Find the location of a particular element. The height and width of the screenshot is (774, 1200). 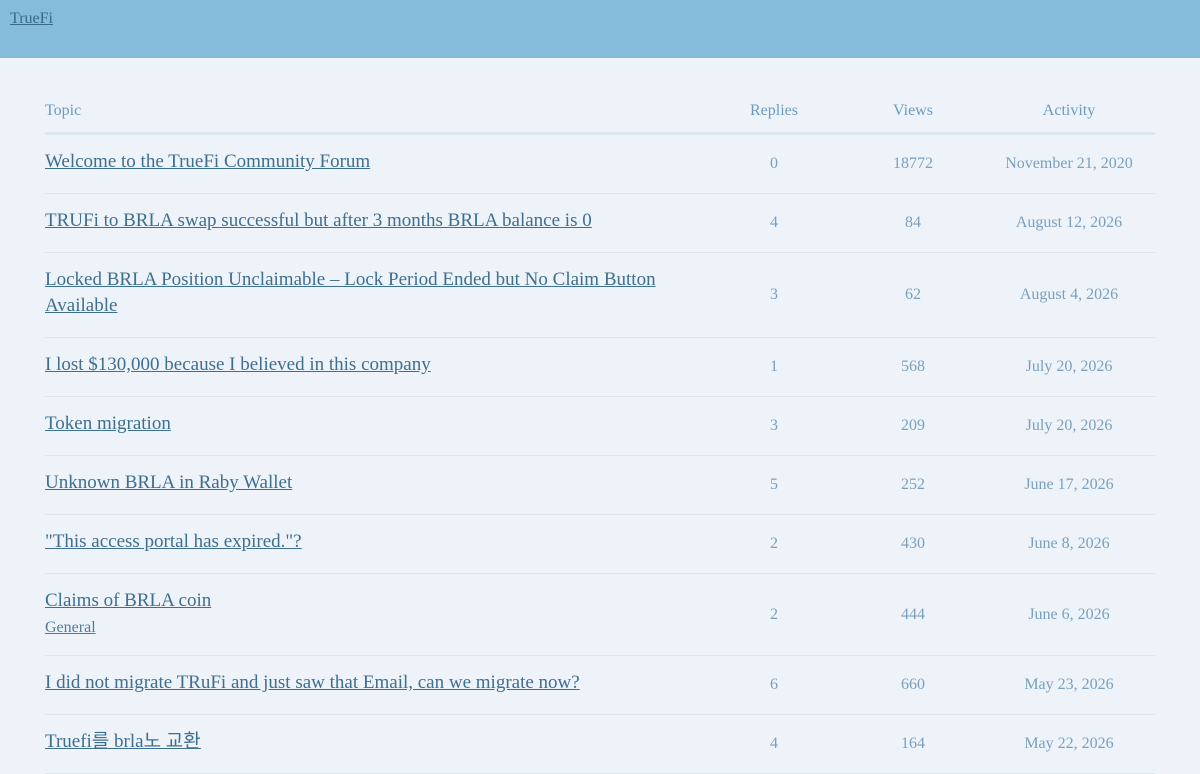

activity-date: June 8, 2026 is located at coordinates (1069, 544).